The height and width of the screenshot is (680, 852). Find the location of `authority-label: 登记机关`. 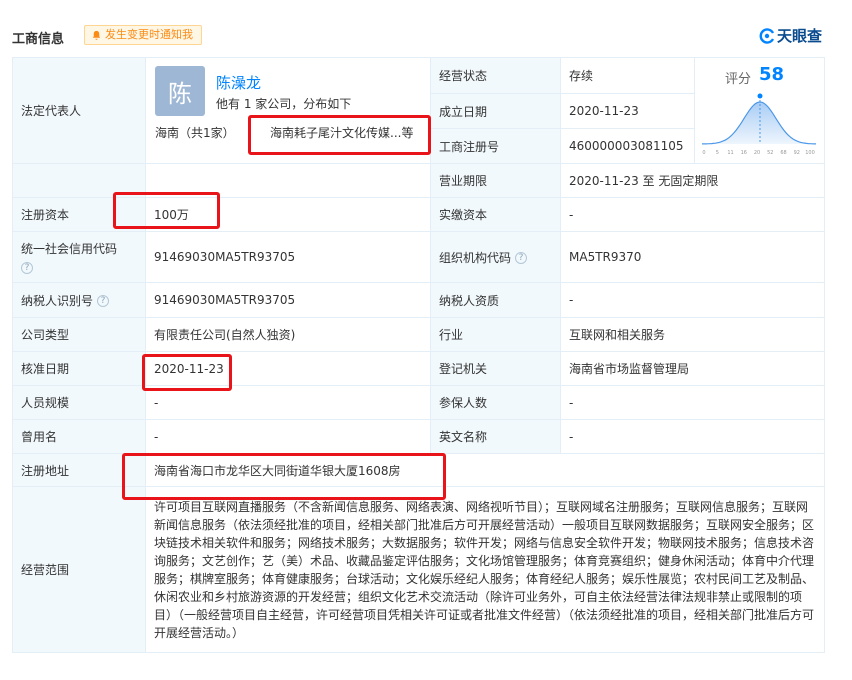

authority-label: 登记机关 is located at coordinates (495, 368).